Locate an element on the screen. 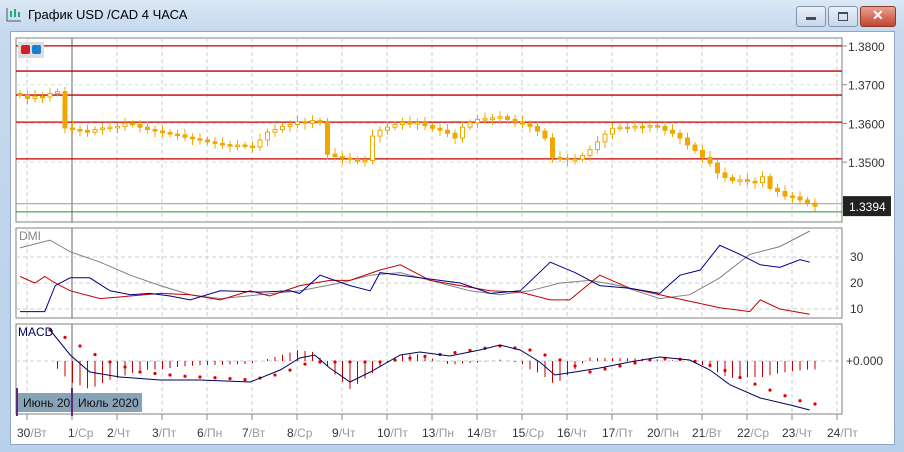 This screenshot has height=452, width=904. price-label: 1.3700 is located at coordinates (866, 86).